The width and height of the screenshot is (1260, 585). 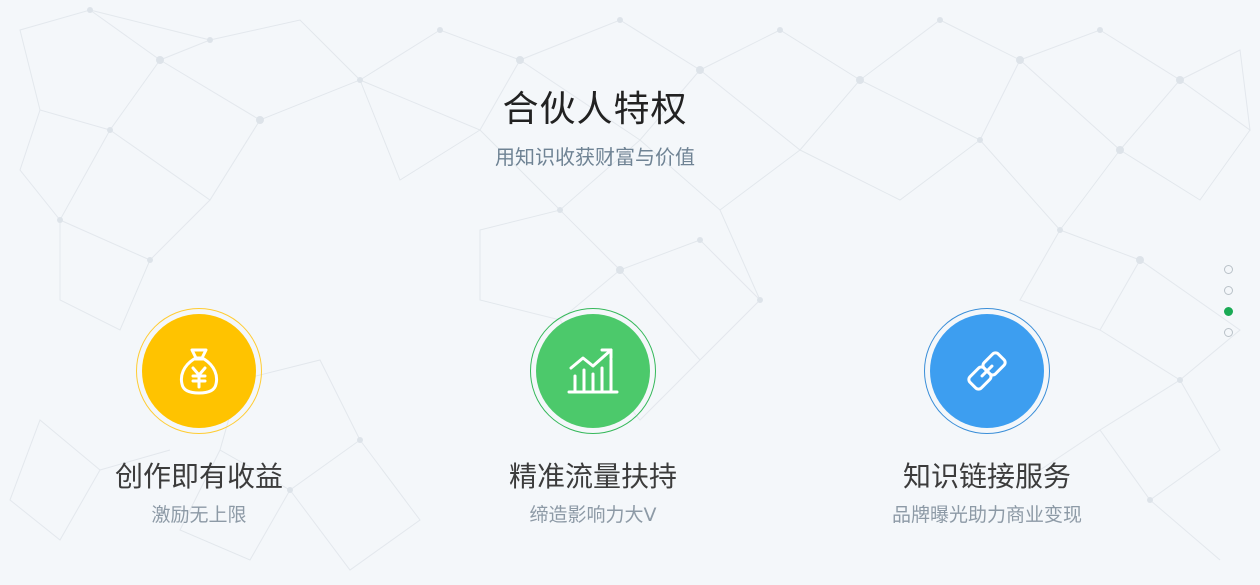 I want to click on section-subtitle: 用知识收获财富与价值, so click(x=595, y=157).